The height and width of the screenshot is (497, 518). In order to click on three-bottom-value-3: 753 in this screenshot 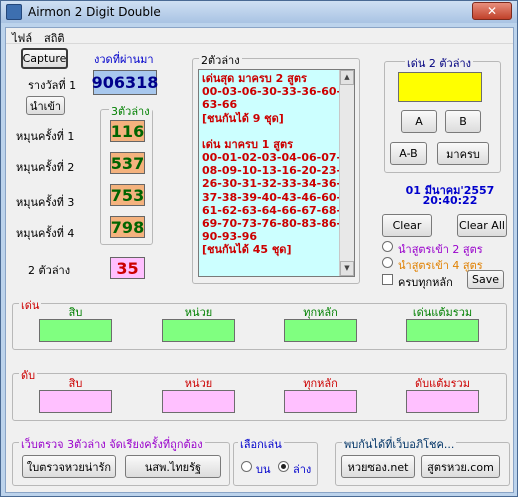, I will do `click(127, 195)`.